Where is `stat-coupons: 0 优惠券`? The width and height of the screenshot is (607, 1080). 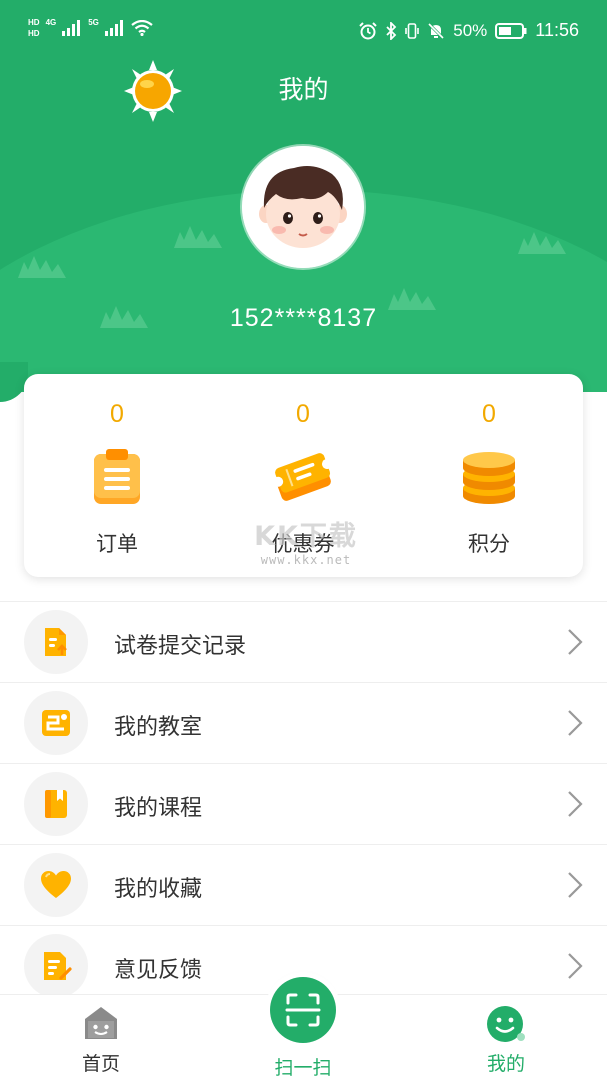 stat-coupons: 0 优惠券 is located at coordinates (303, 475).